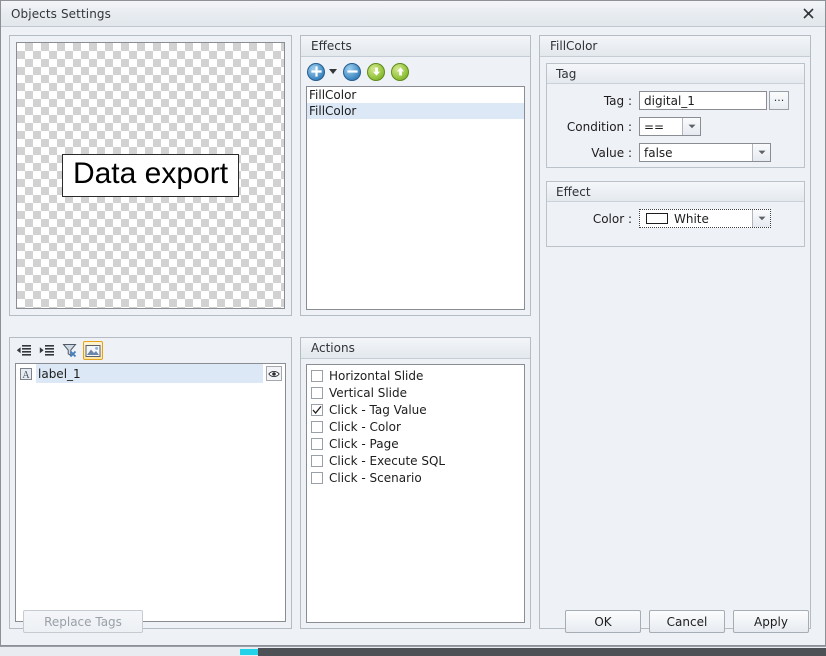 This screenshot has height=656, width=826. I want to click on taskbar-active-marker, so click(249, 652).